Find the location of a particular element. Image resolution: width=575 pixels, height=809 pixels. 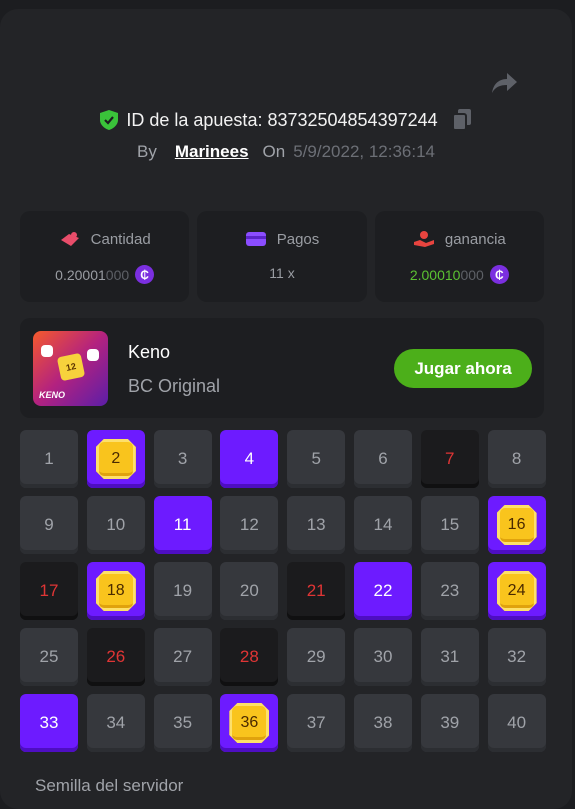

keno-cell: 13 is located at coordinates (316, 525).